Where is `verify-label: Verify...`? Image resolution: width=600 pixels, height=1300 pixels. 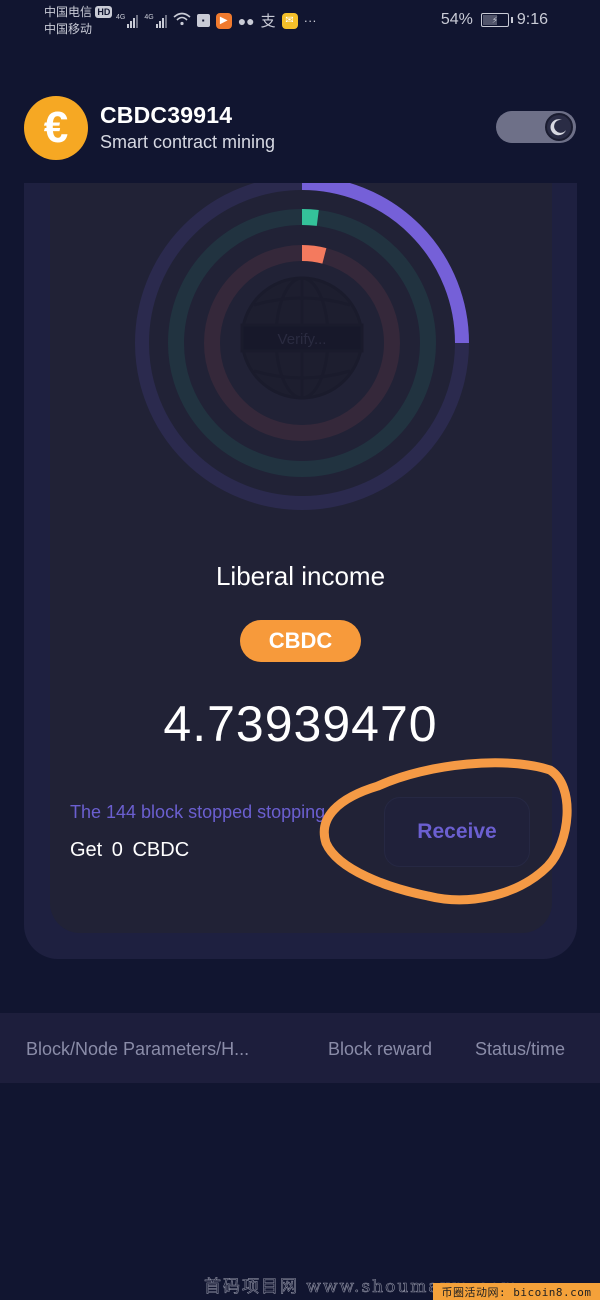 verify-label: Verify... is located at coordinates (302, 339).